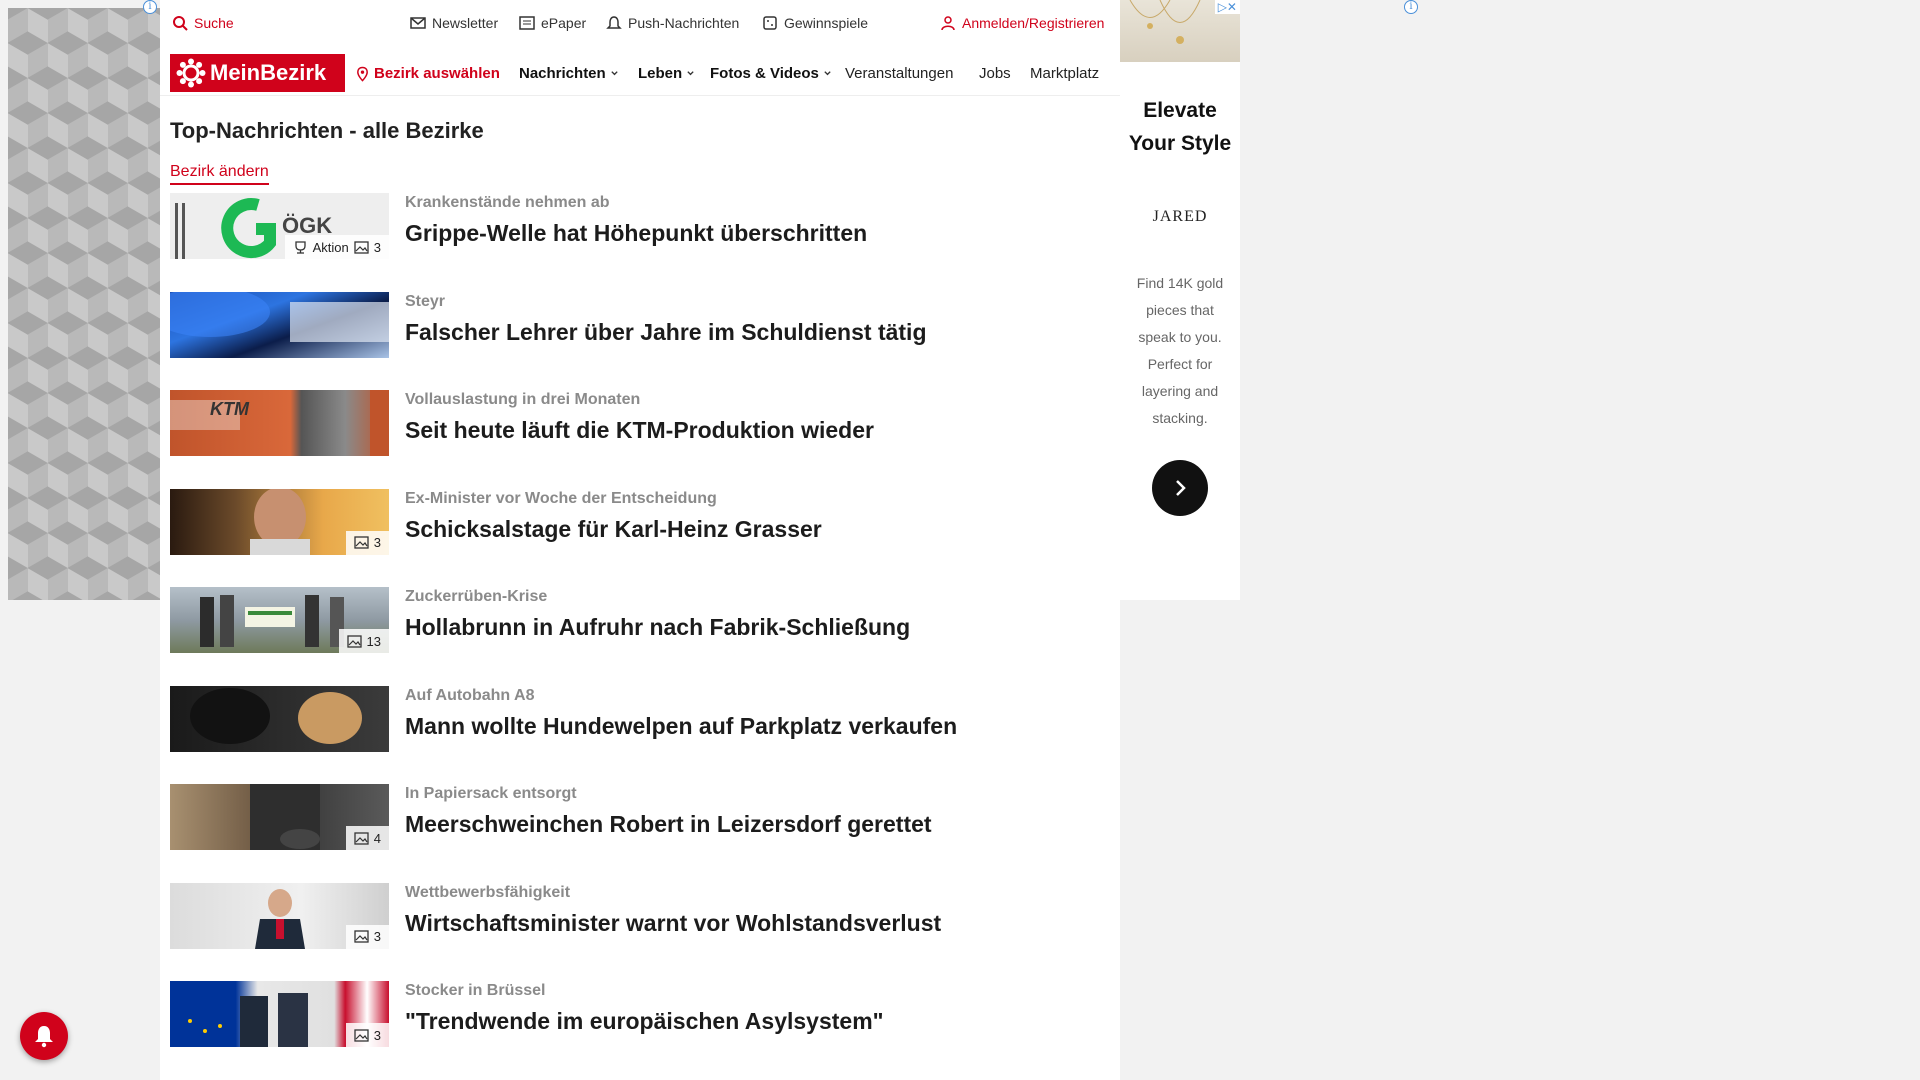 The image size is (1920, 1080). I want to click on games-label: Gewinnspiele, so click(826, 23).